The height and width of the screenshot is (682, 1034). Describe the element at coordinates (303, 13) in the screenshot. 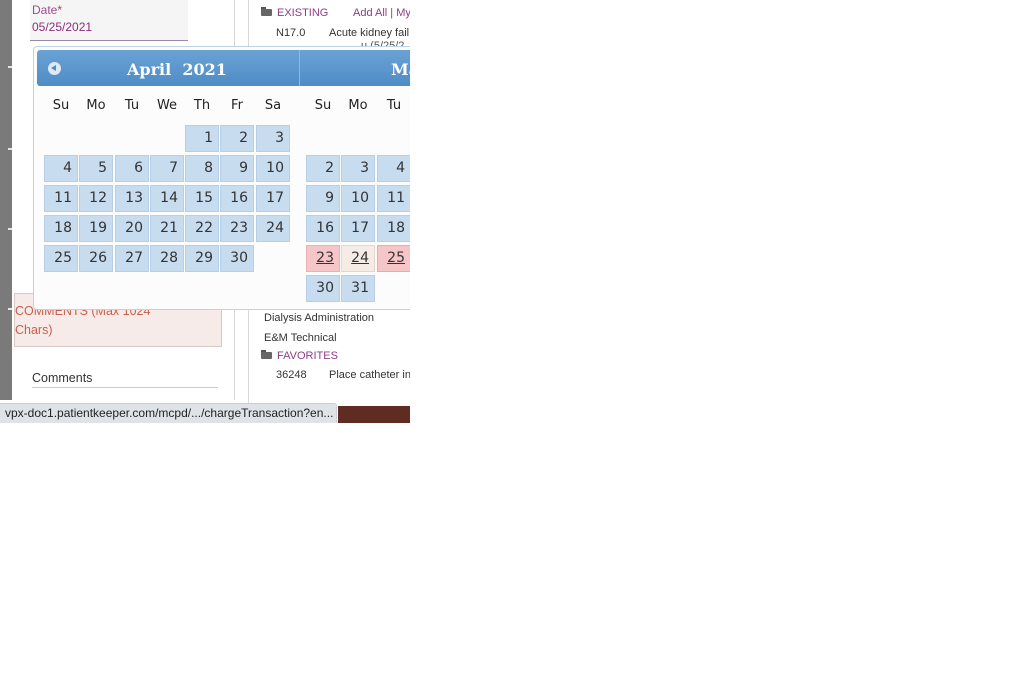

I see `existing-label: EXISTING` at that location.